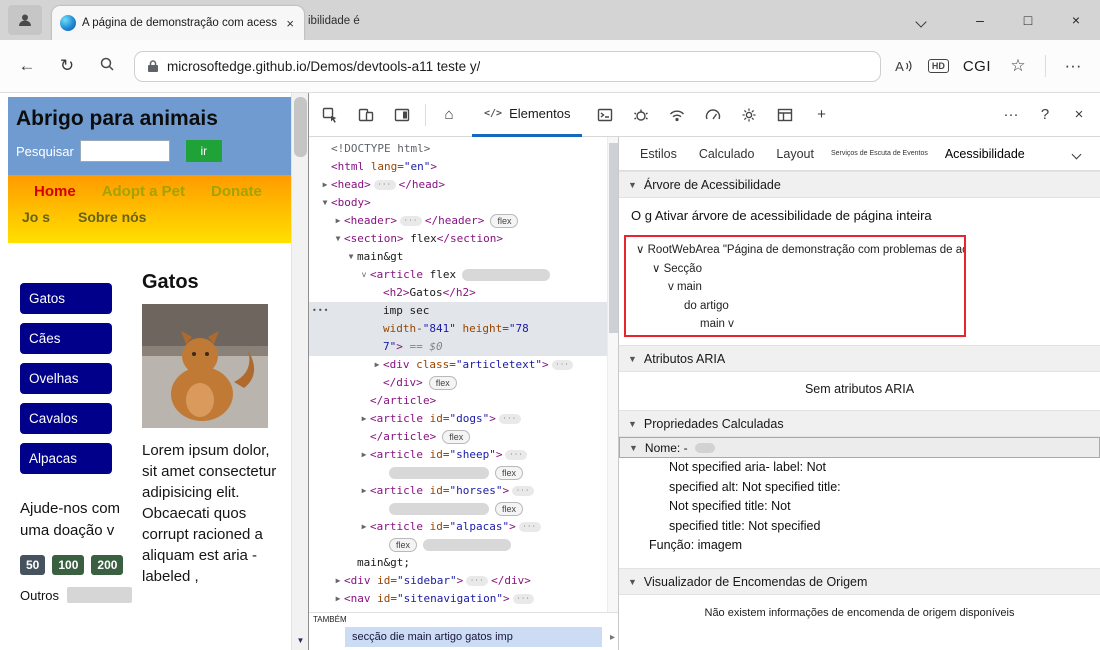  Describe the element at coordinates (473, 637) in the screenshot. I see `breadcrumb: secção die main artigo gatos imp` at that location.